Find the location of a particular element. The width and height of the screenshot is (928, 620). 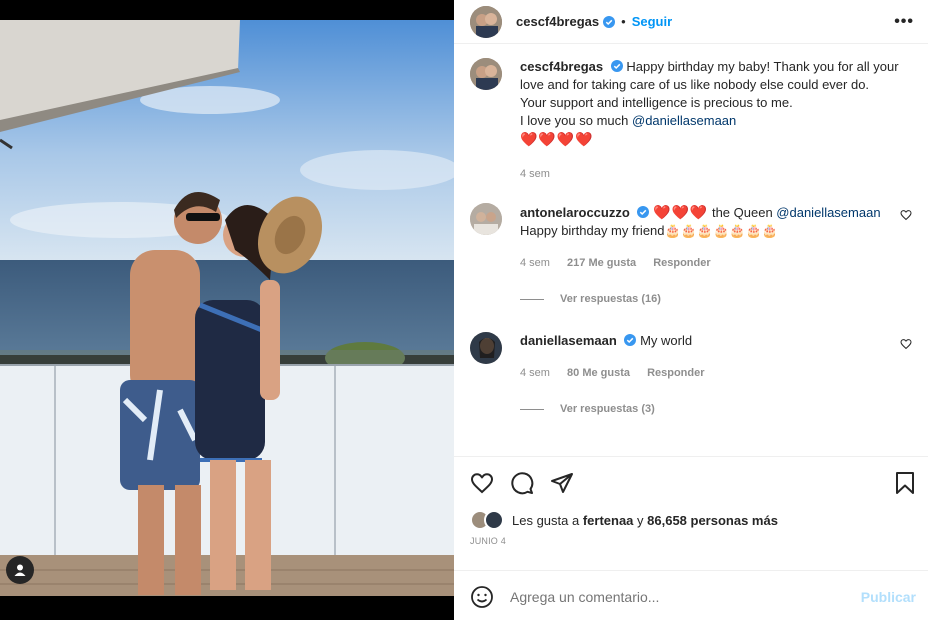

caption-time: 4 sem is located at coordinates (535, 174).